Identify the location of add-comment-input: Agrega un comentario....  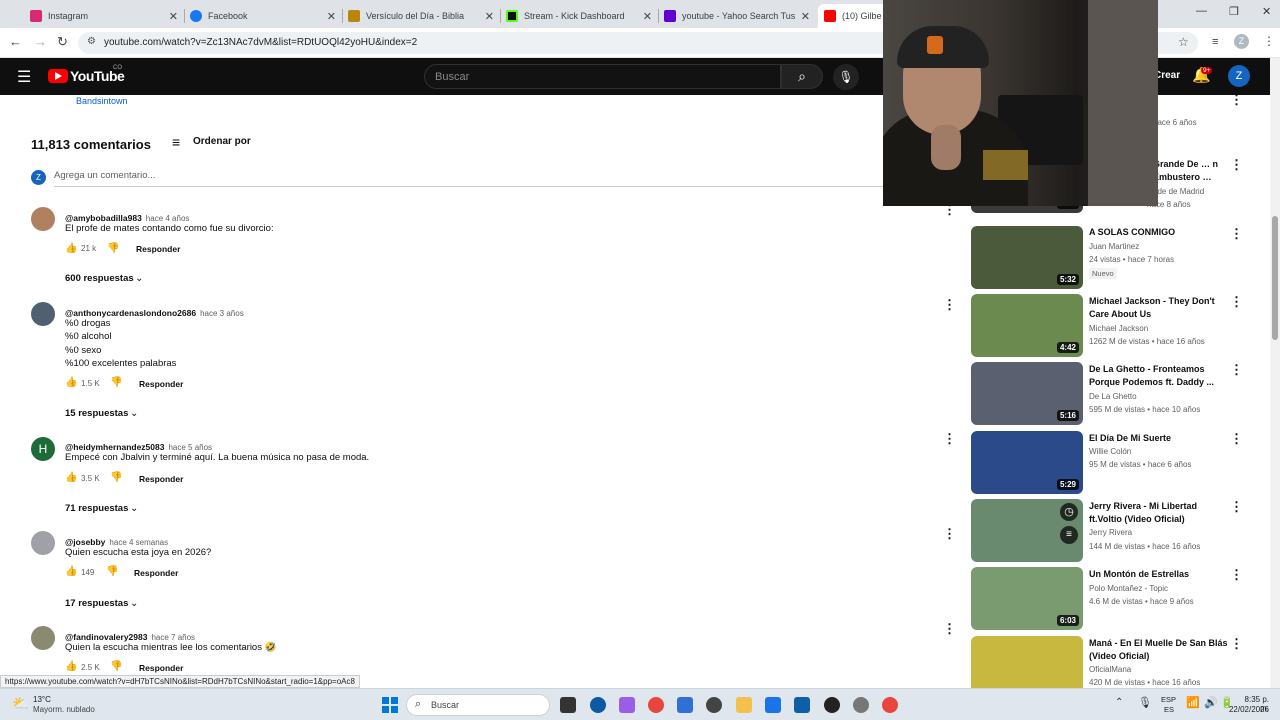
(104, 175).